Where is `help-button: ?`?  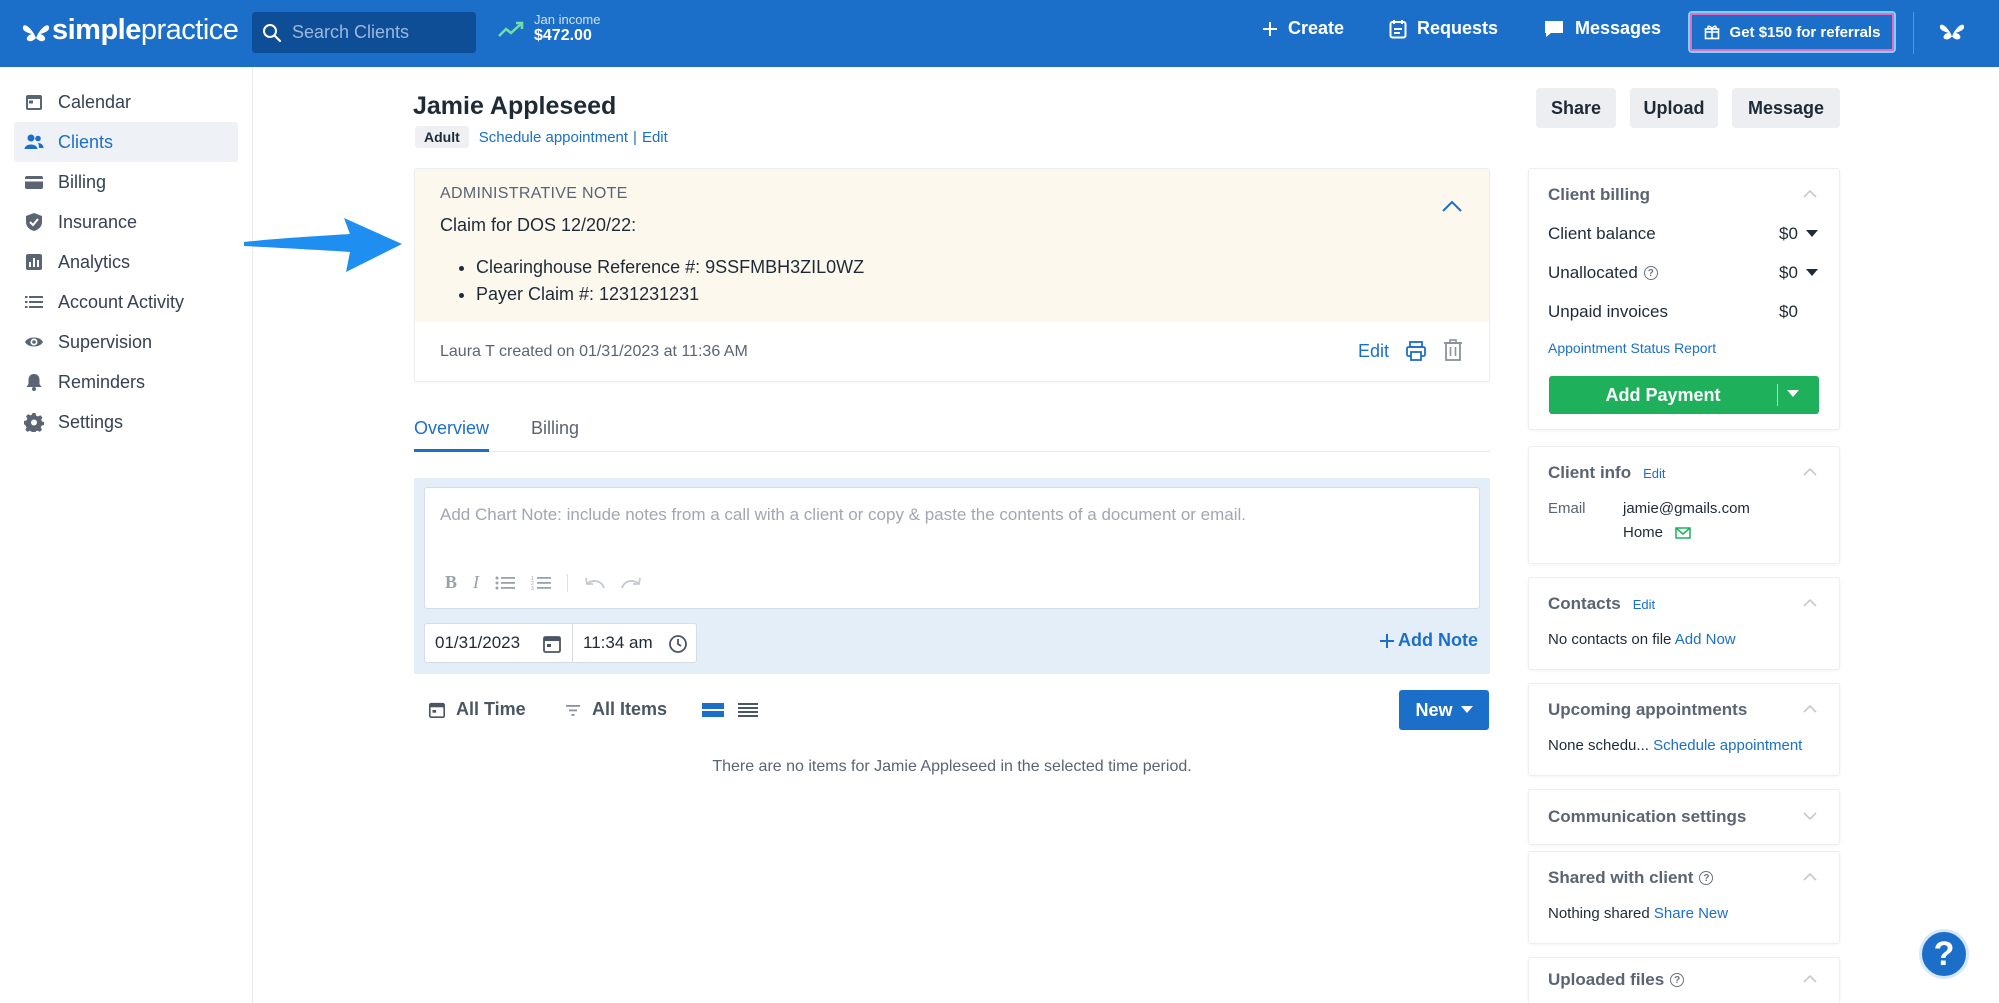
help-button: ? is located at coordinates (1944, 954).